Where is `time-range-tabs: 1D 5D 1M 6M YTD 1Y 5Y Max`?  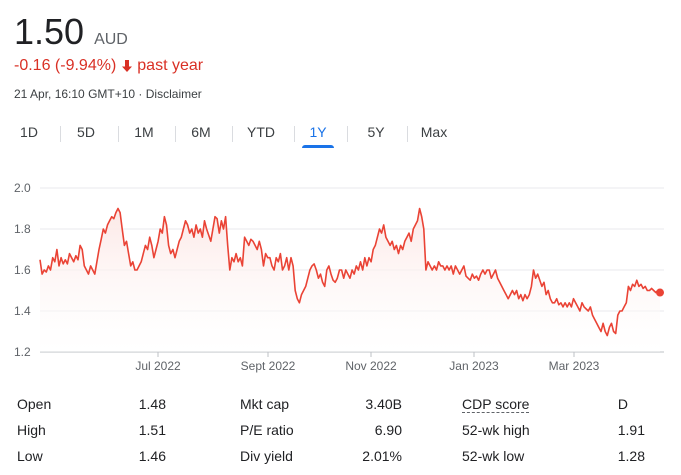
time-range-tabs: 1D 5D 1M 6M YTD 1Y 5Y Max is located at coordinates (340, 134).